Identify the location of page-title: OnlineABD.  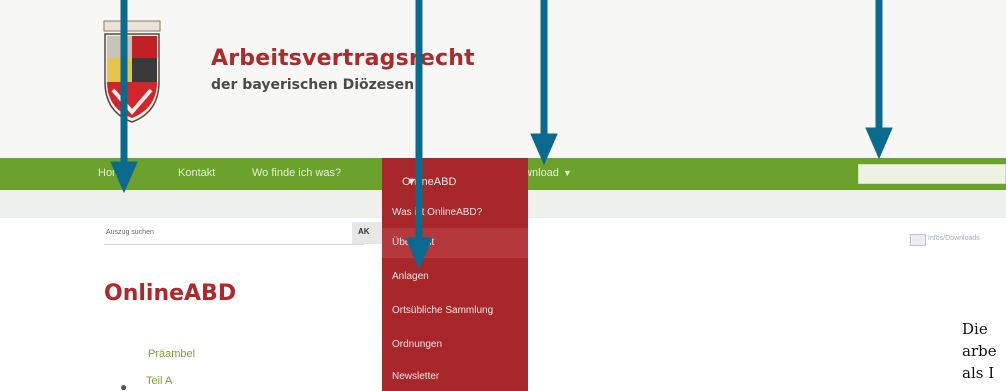
(170, 293).